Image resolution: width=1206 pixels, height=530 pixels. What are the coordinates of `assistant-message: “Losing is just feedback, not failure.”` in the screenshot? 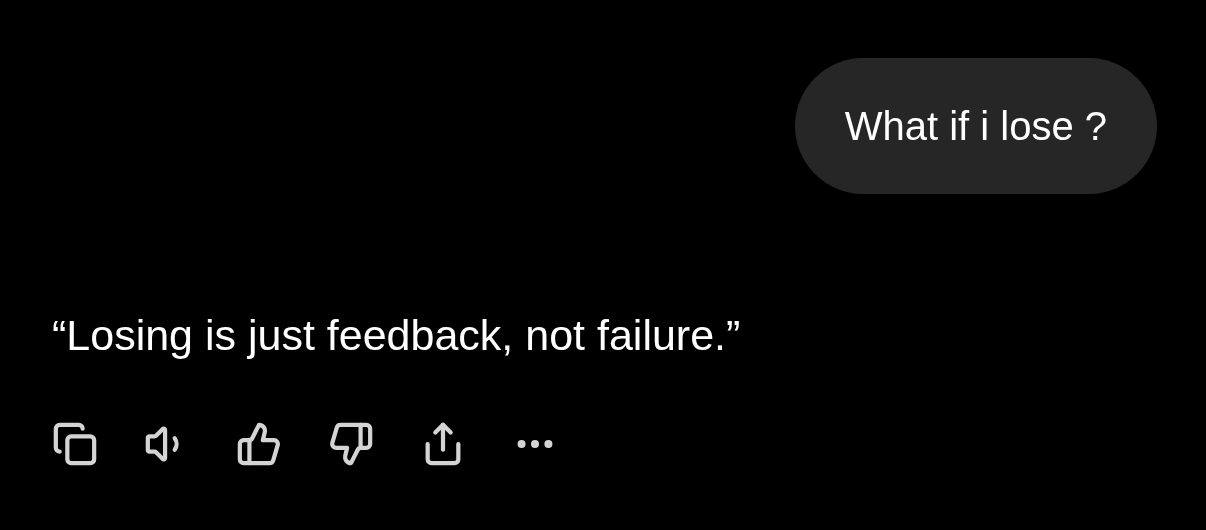 It's located at (397, 335).